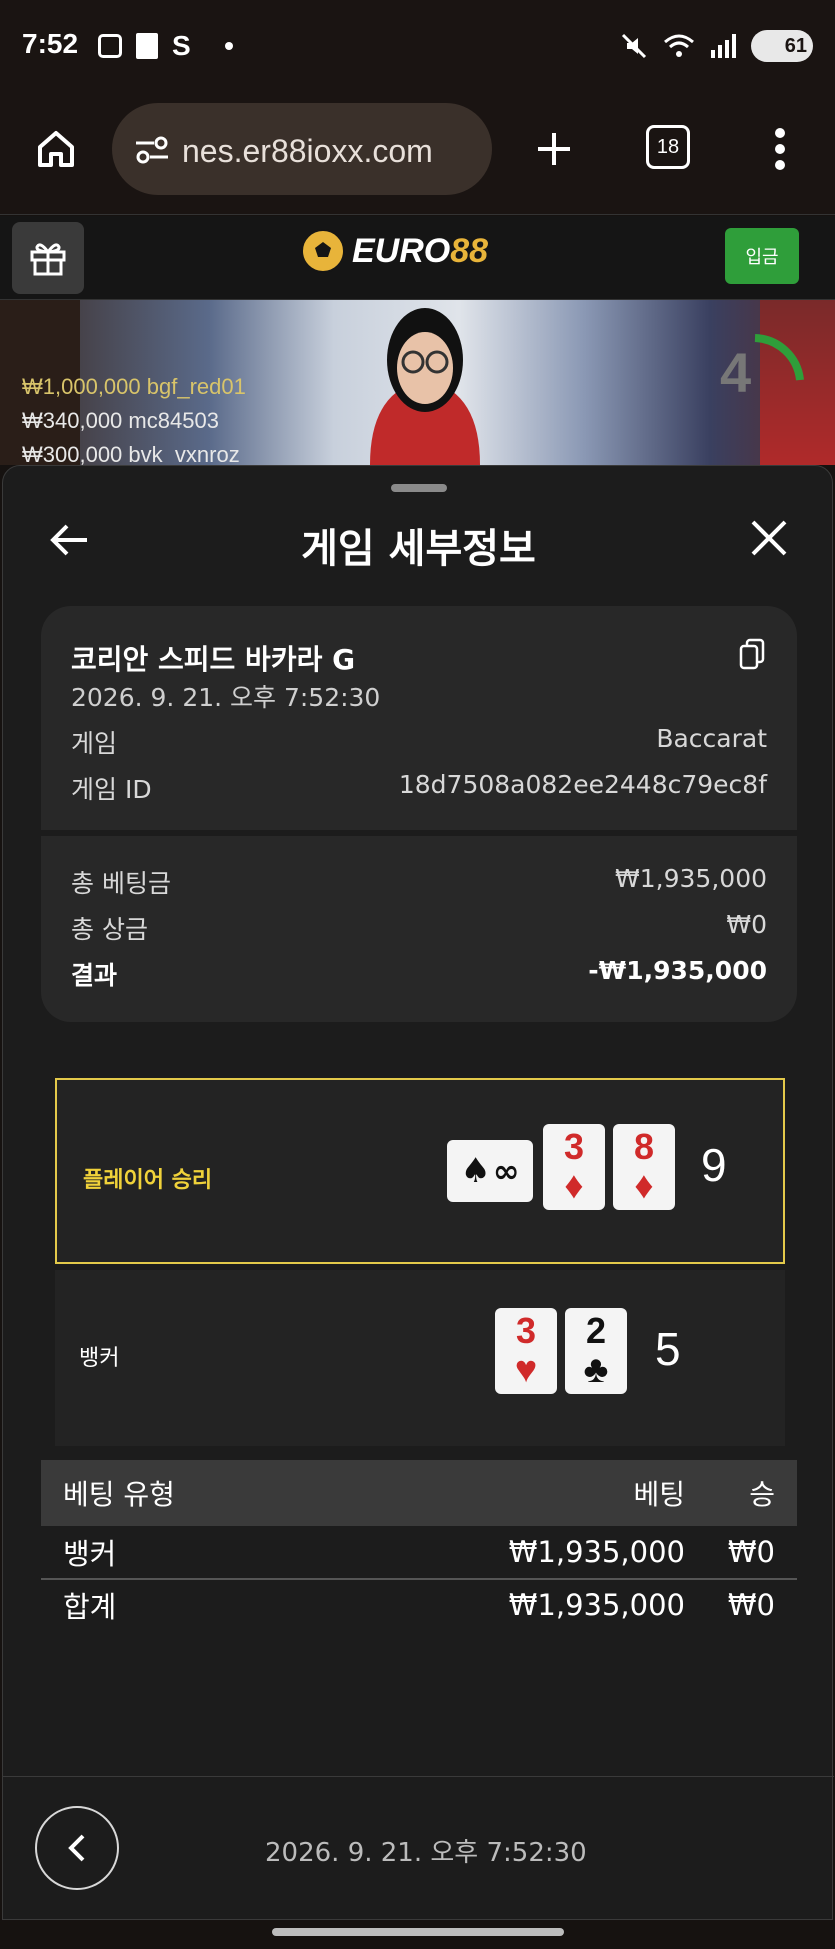 Image resolution: width=835 pixels, height=1949 pixels. I want to click on countdown-timer: 4, so click(736, 372).